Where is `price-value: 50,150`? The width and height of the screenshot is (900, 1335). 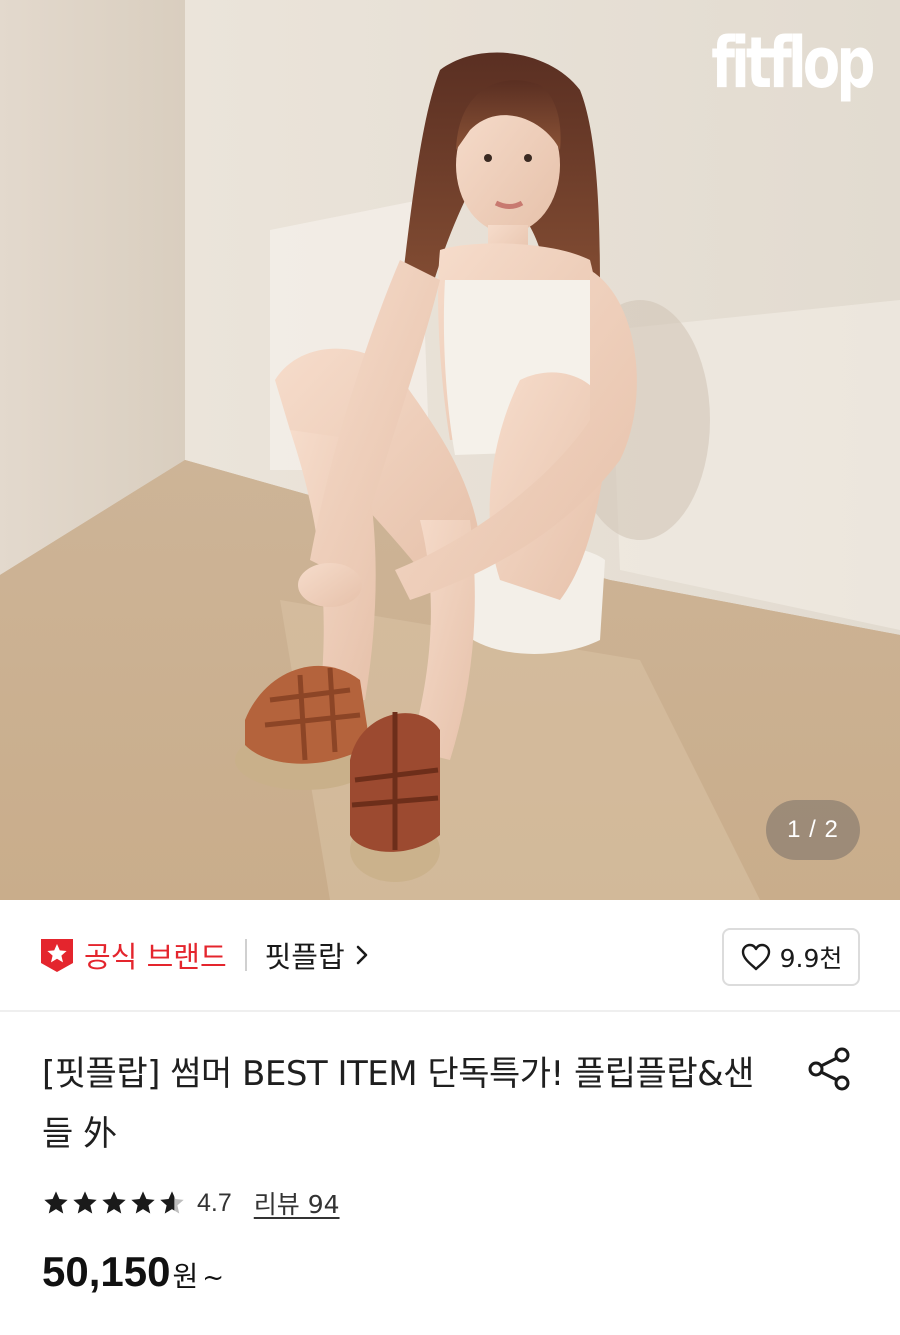
price-value: 50,150 is located at coordinates (106, 1271).